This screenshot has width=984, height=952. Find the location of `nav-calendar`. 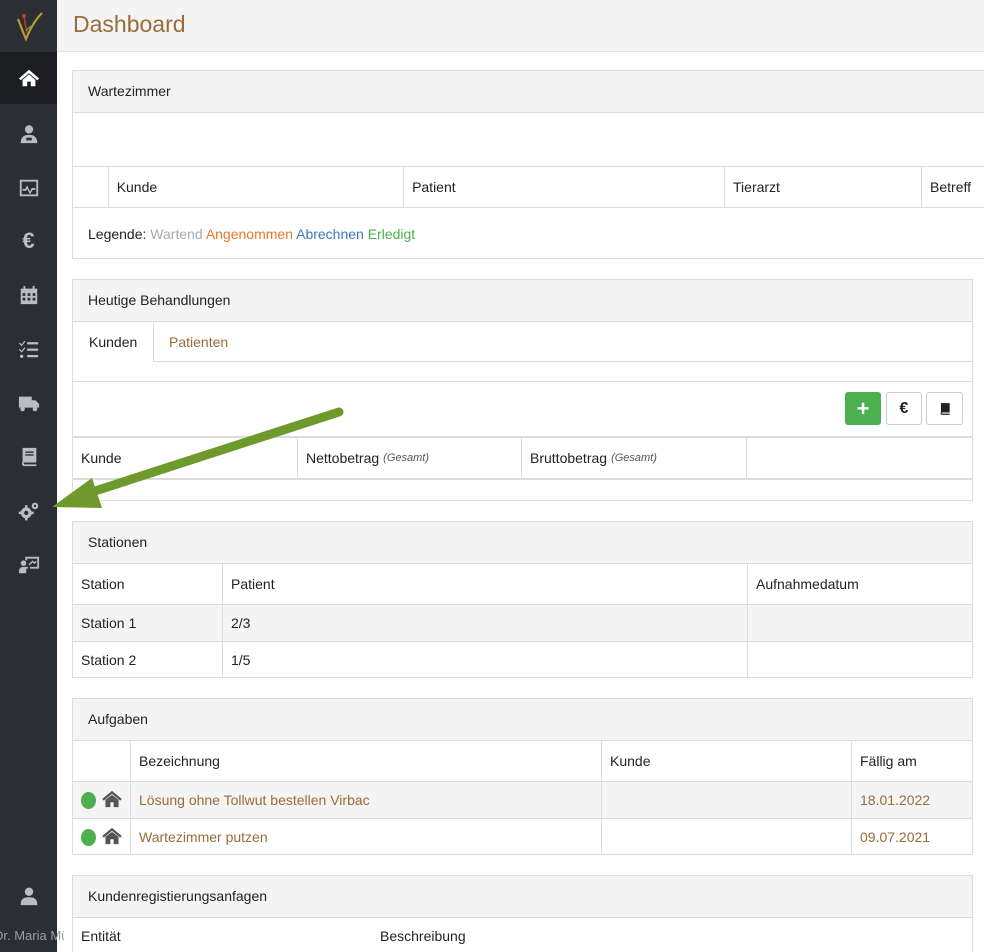

nav-calendar is located at coordinates (28, 295).